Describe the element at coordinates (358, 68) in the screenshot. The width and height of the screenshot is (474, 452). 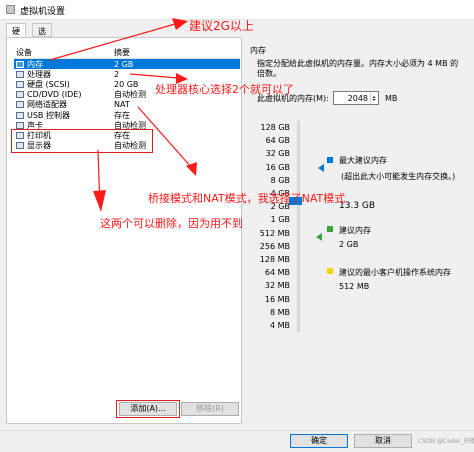
I see `memory-description: 指定分配给此虚拟机的内存量。内存大小必须为 4 MB 的倍数。` at that location.